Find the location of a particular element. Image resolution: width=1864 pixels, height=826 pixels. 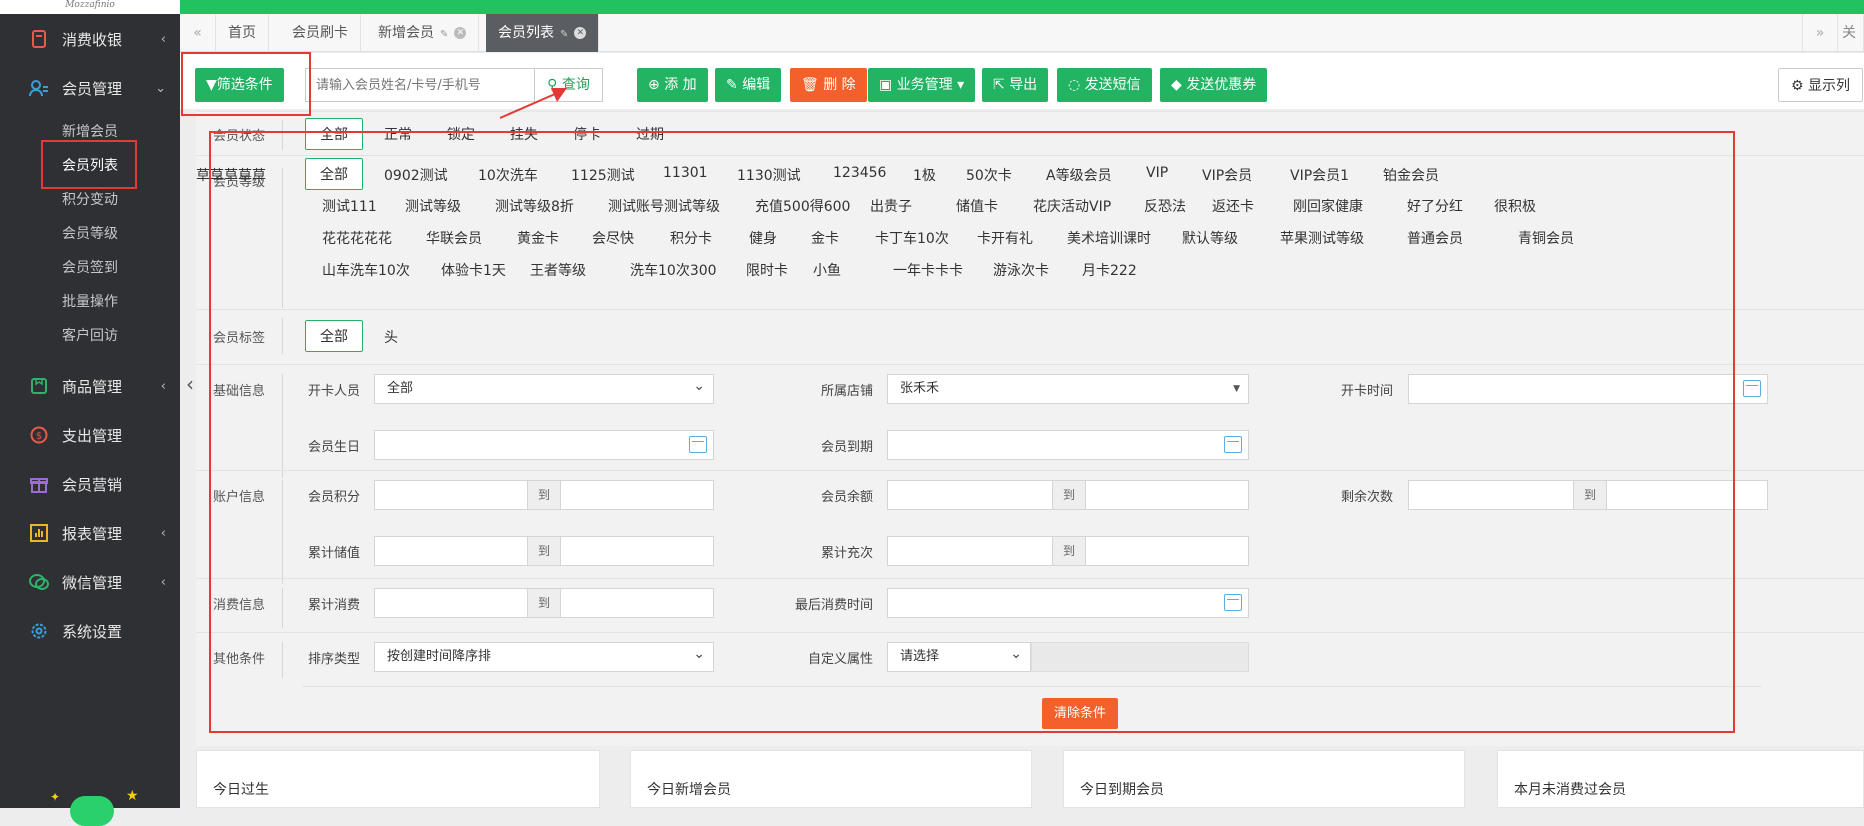

sidebar-item-add-member: 新增会员 is located at coordinates (90, 131).